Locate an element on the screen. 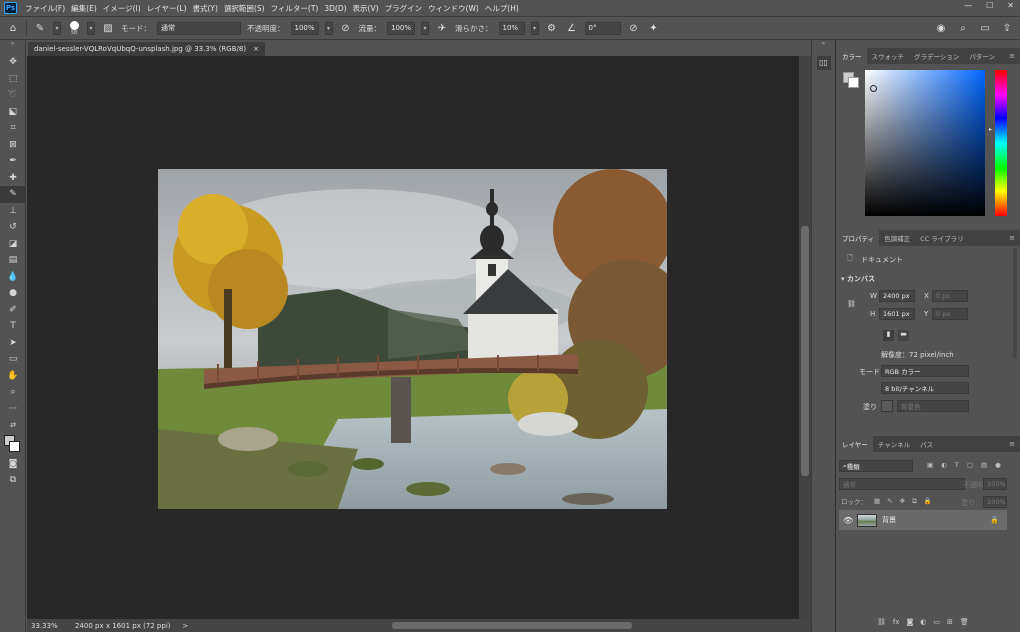  horizontal-scroll-thumb is located at coordinates (512, 625).